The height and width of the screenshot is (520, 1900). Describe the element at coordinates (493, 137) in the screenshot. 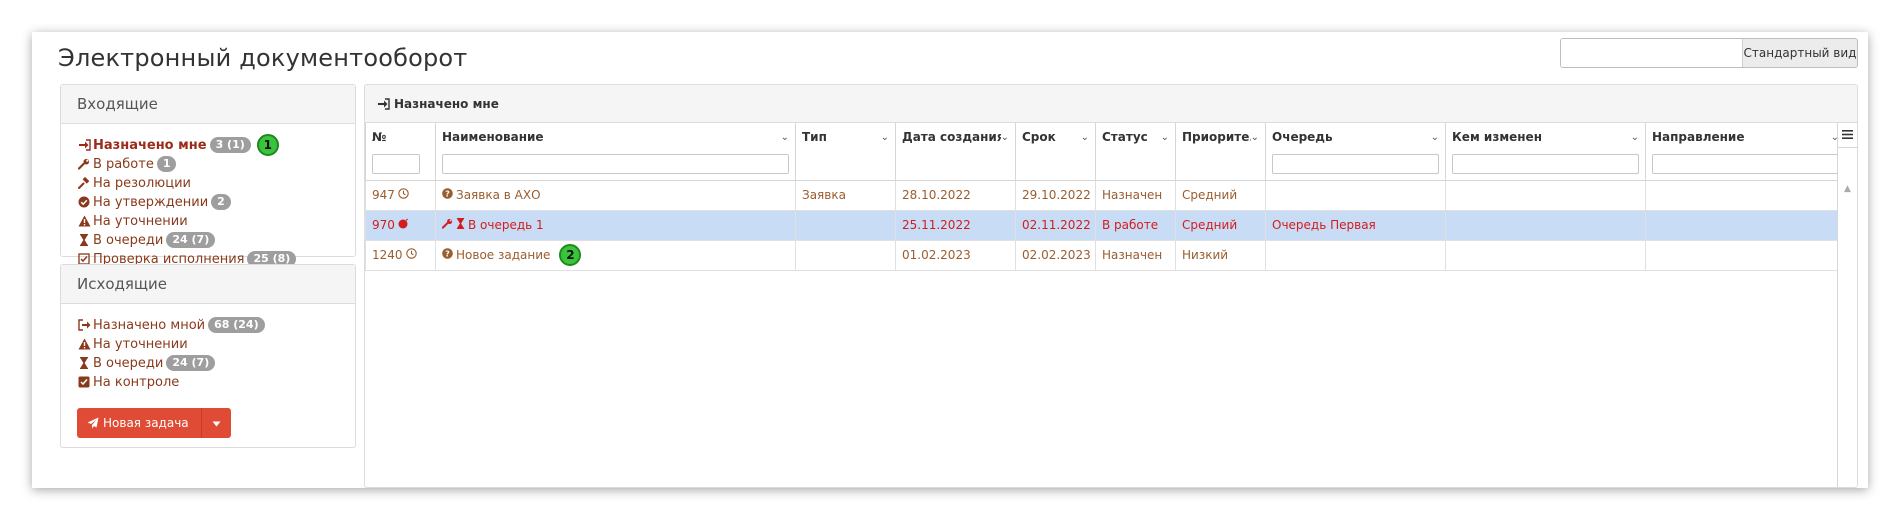

I see `column-label: Наименование` at that location.